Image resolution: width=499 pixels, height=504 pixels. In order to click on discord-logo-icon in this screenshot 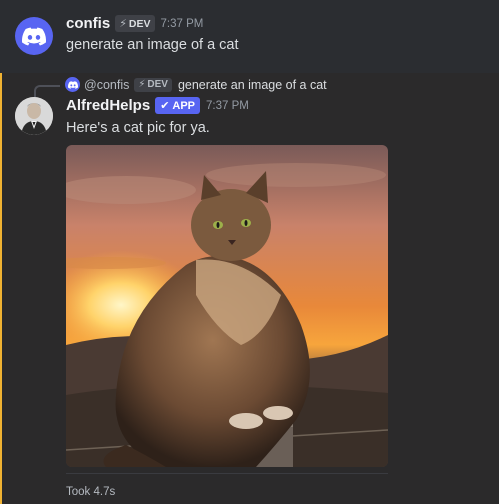, I will do `click(34, 36)`.